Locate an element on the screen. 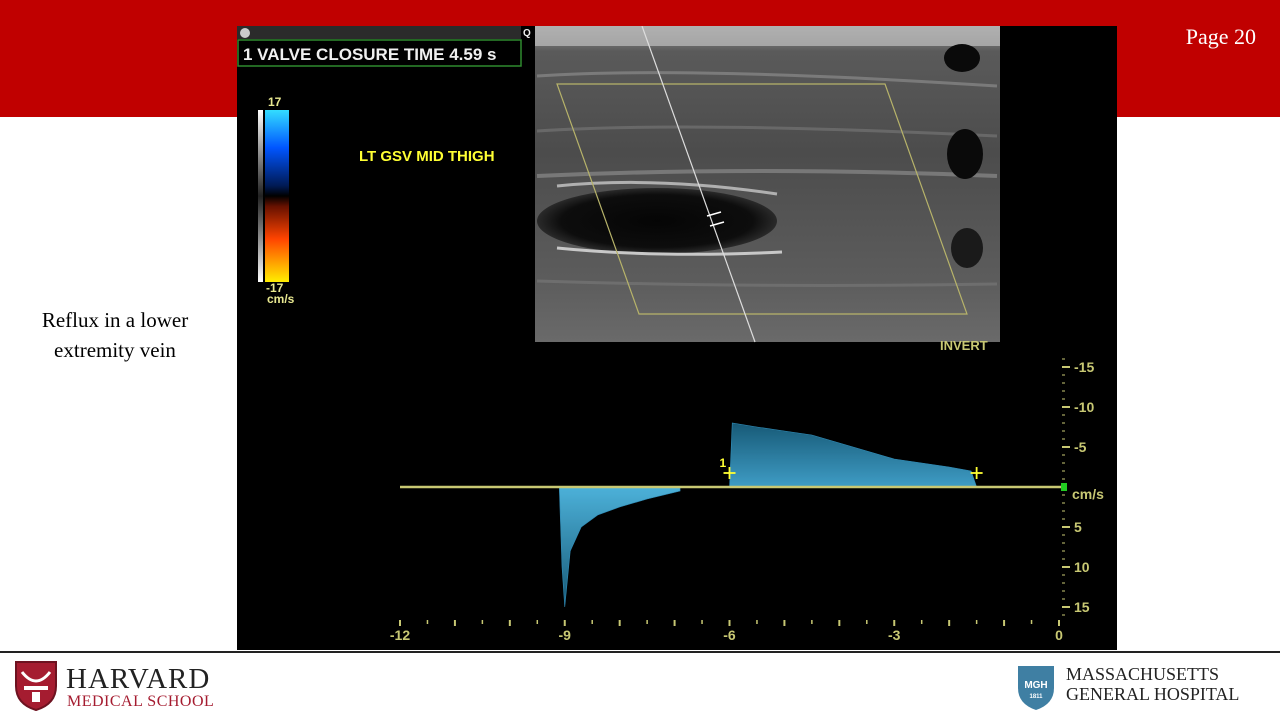 Image resolution: width=1280 pixels, height=720 pixels. harvard-wordmark: HARVARD is located at coordinates (138, 679).